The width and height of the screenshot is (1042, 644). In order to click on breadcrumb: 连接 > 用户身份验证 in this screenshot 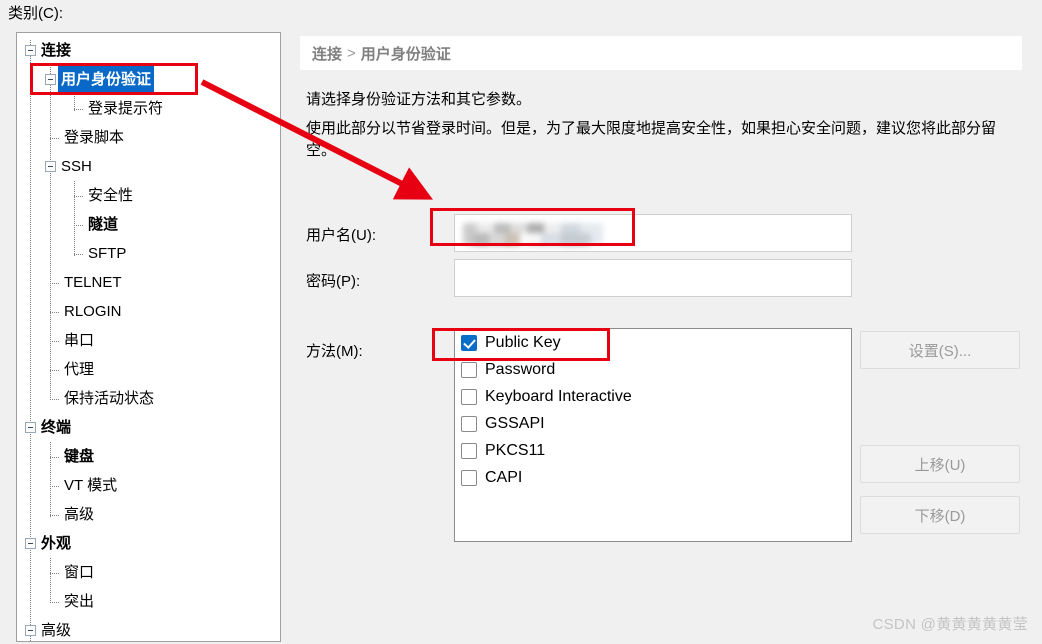, I will do `click(661, 53)`.